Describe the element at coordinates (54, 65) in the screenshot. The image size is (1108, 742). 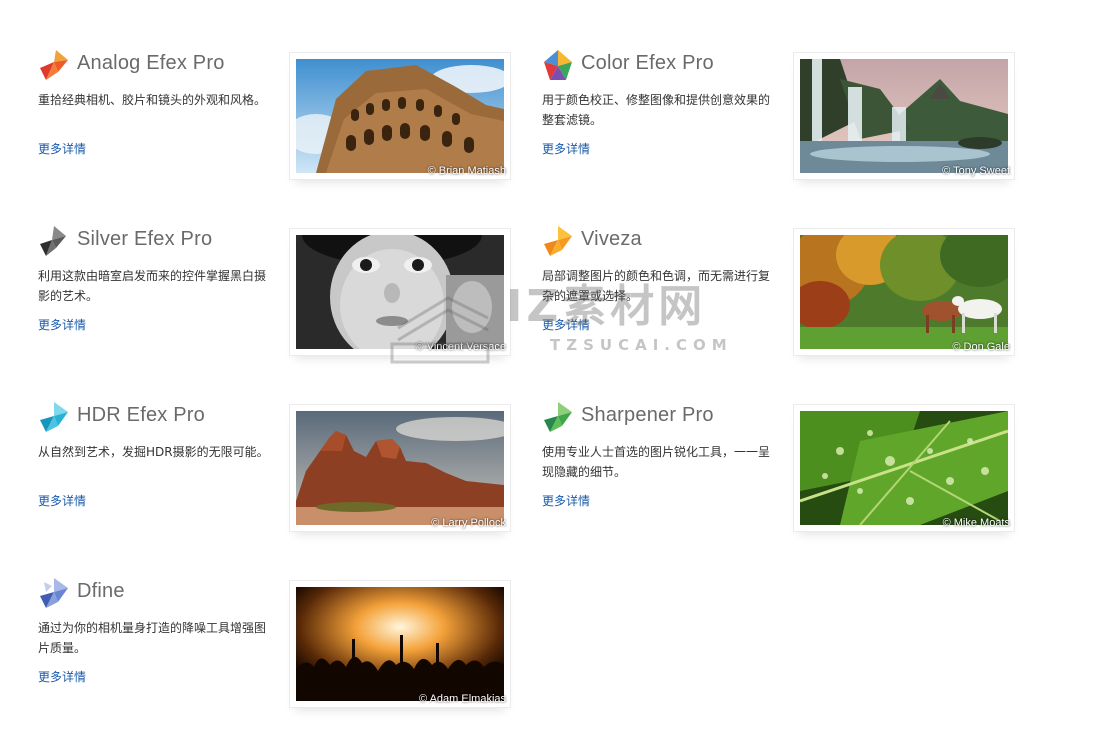
I see `analog-efex-logo-icon` at that location.